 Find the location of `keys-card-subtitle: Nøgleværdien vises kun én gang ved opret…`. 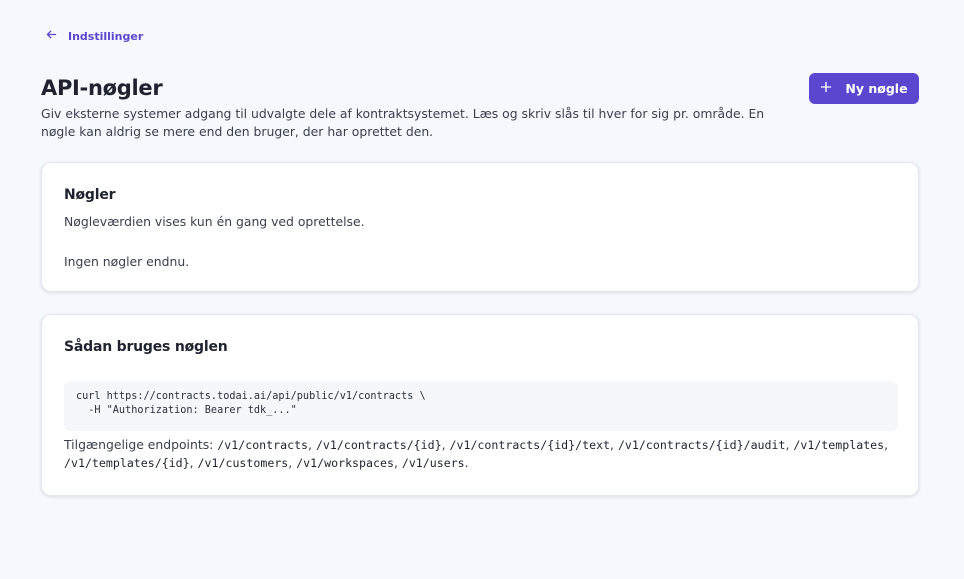

keys-card-subtitle: Nøgleværdien vises kun én gang ved opret… is located at coordinates (214, 221).